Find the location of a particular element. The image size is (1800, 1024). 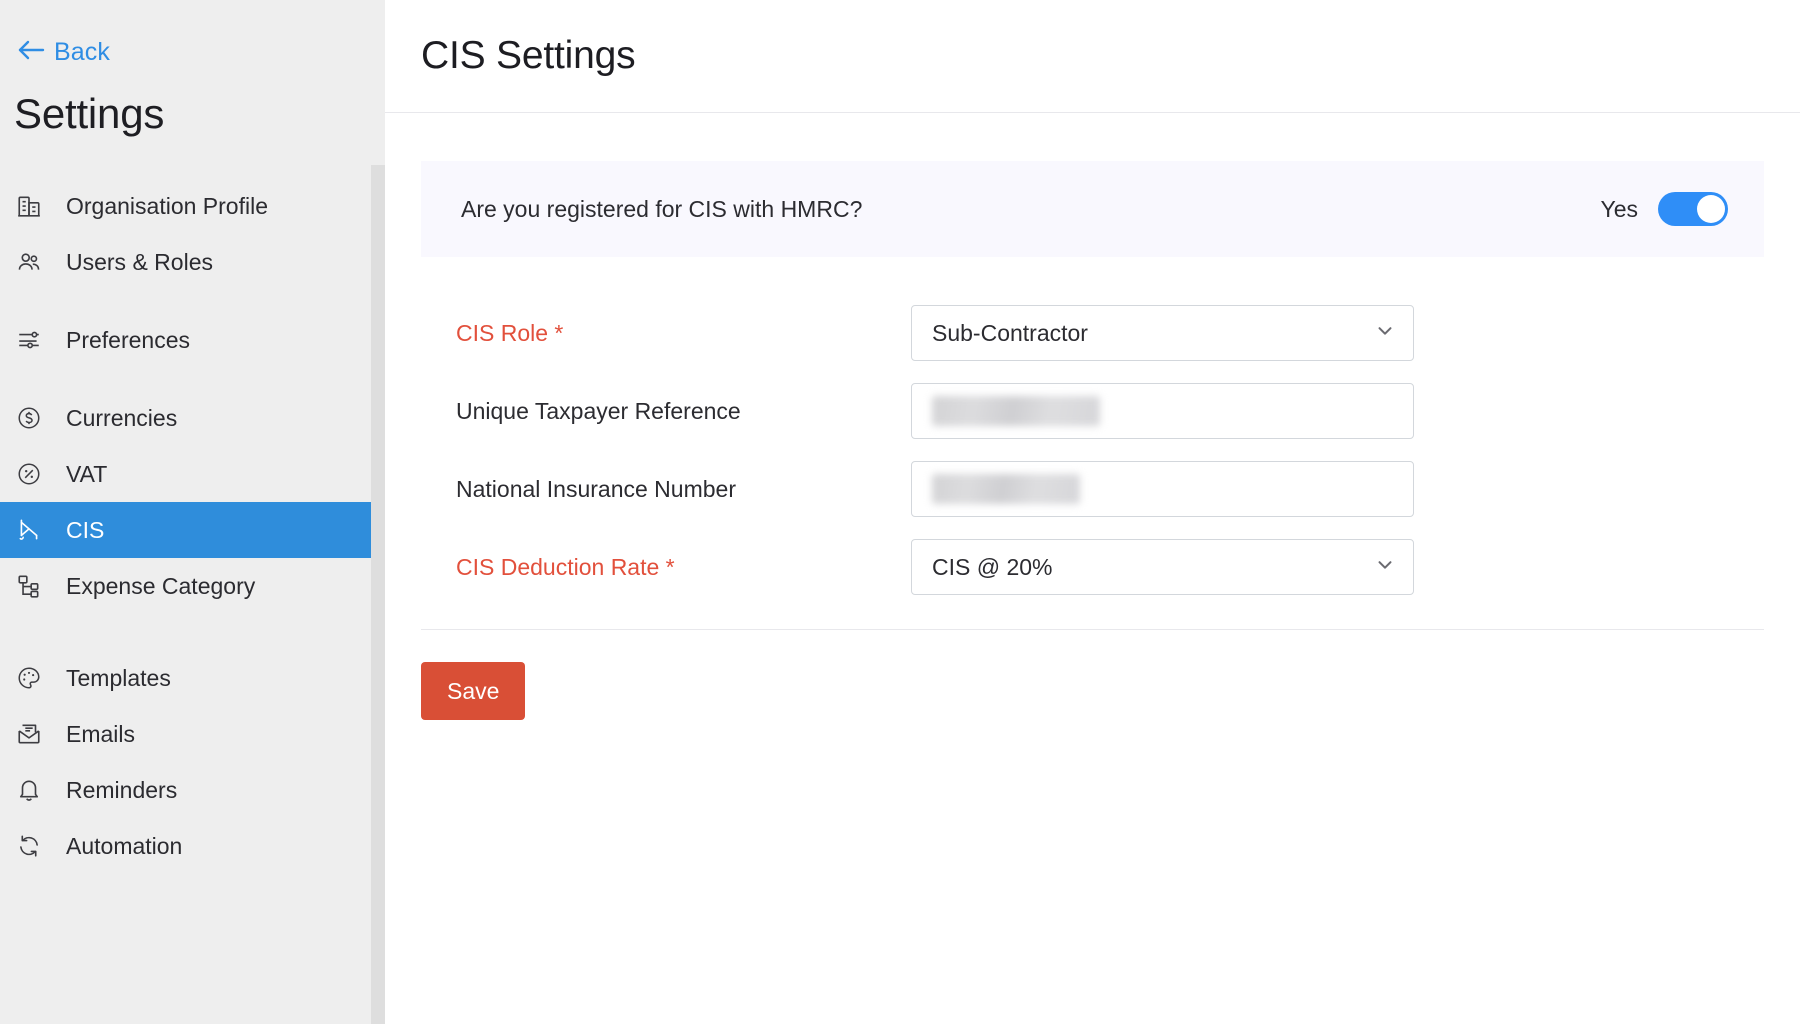

building-icon is located at coordinates (29, 206).